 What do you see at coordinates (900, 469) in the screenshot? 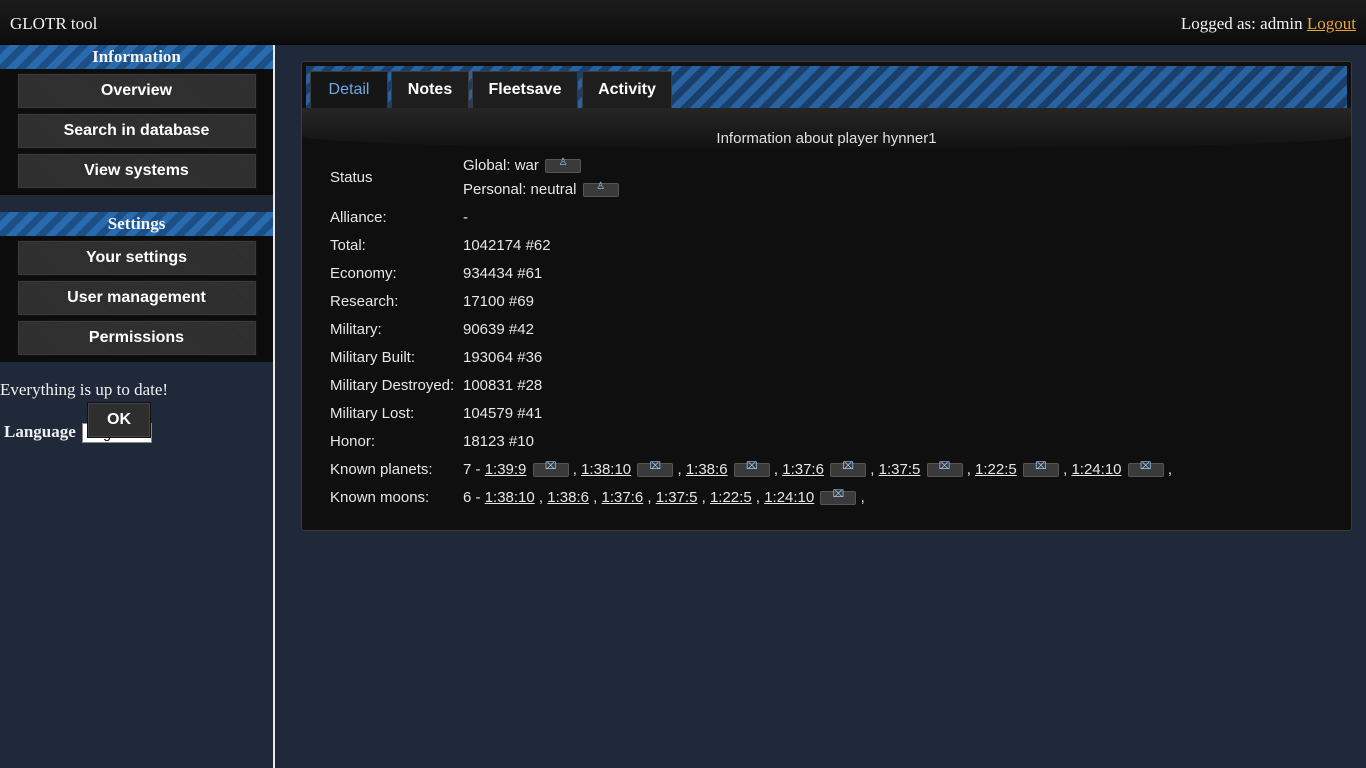
I see `planet-link: 1:37:5` at bounding box center [900, 469].